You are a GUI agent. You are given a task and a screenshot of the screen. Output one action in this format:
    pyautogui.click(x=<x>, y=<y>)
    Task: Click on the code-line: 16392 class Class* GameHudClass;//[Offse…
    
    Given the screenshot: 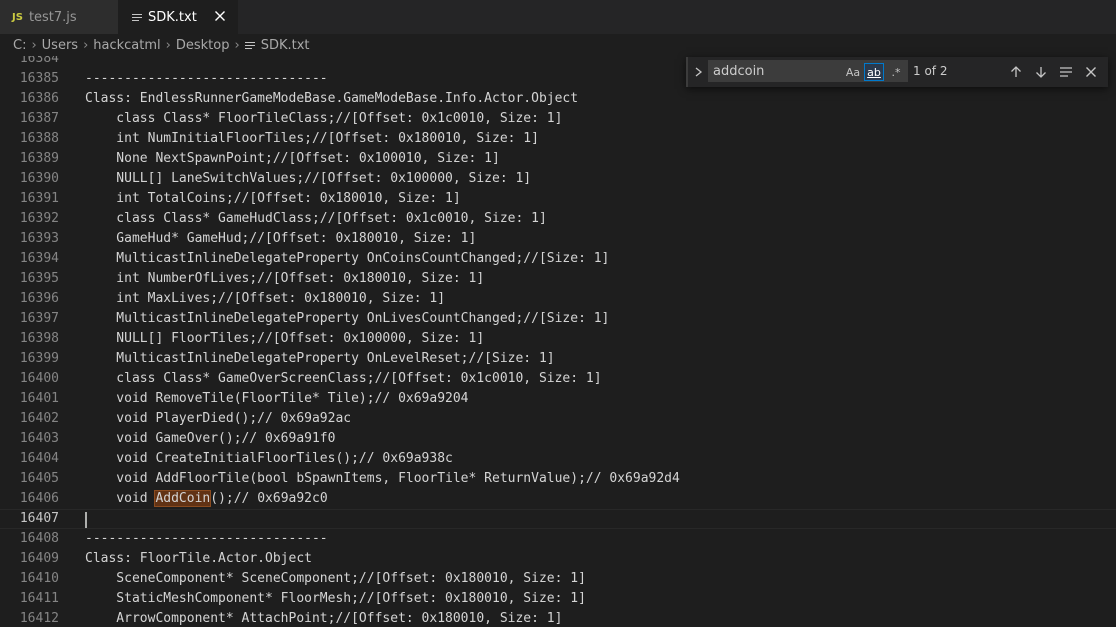 What is the action you would take?
    pyautogui.click(x=558, y=219)
    